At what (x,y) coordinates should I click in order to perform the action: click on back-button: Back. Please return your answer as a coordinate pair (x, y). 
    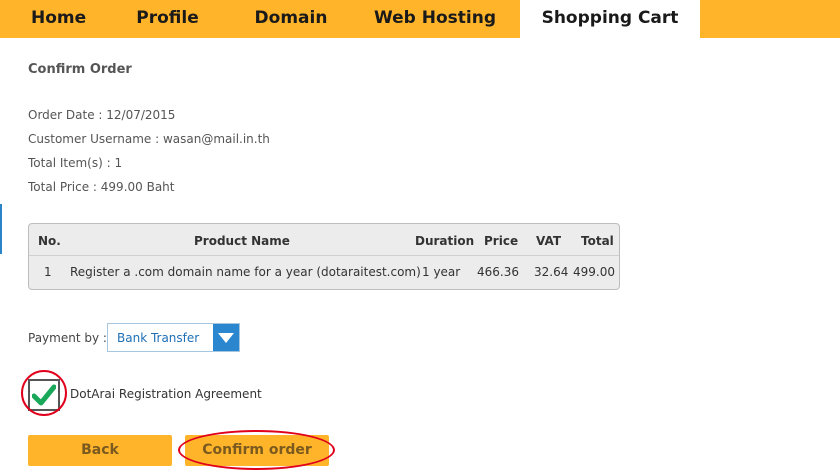
    Looking at the image, I should click on (100, 450).